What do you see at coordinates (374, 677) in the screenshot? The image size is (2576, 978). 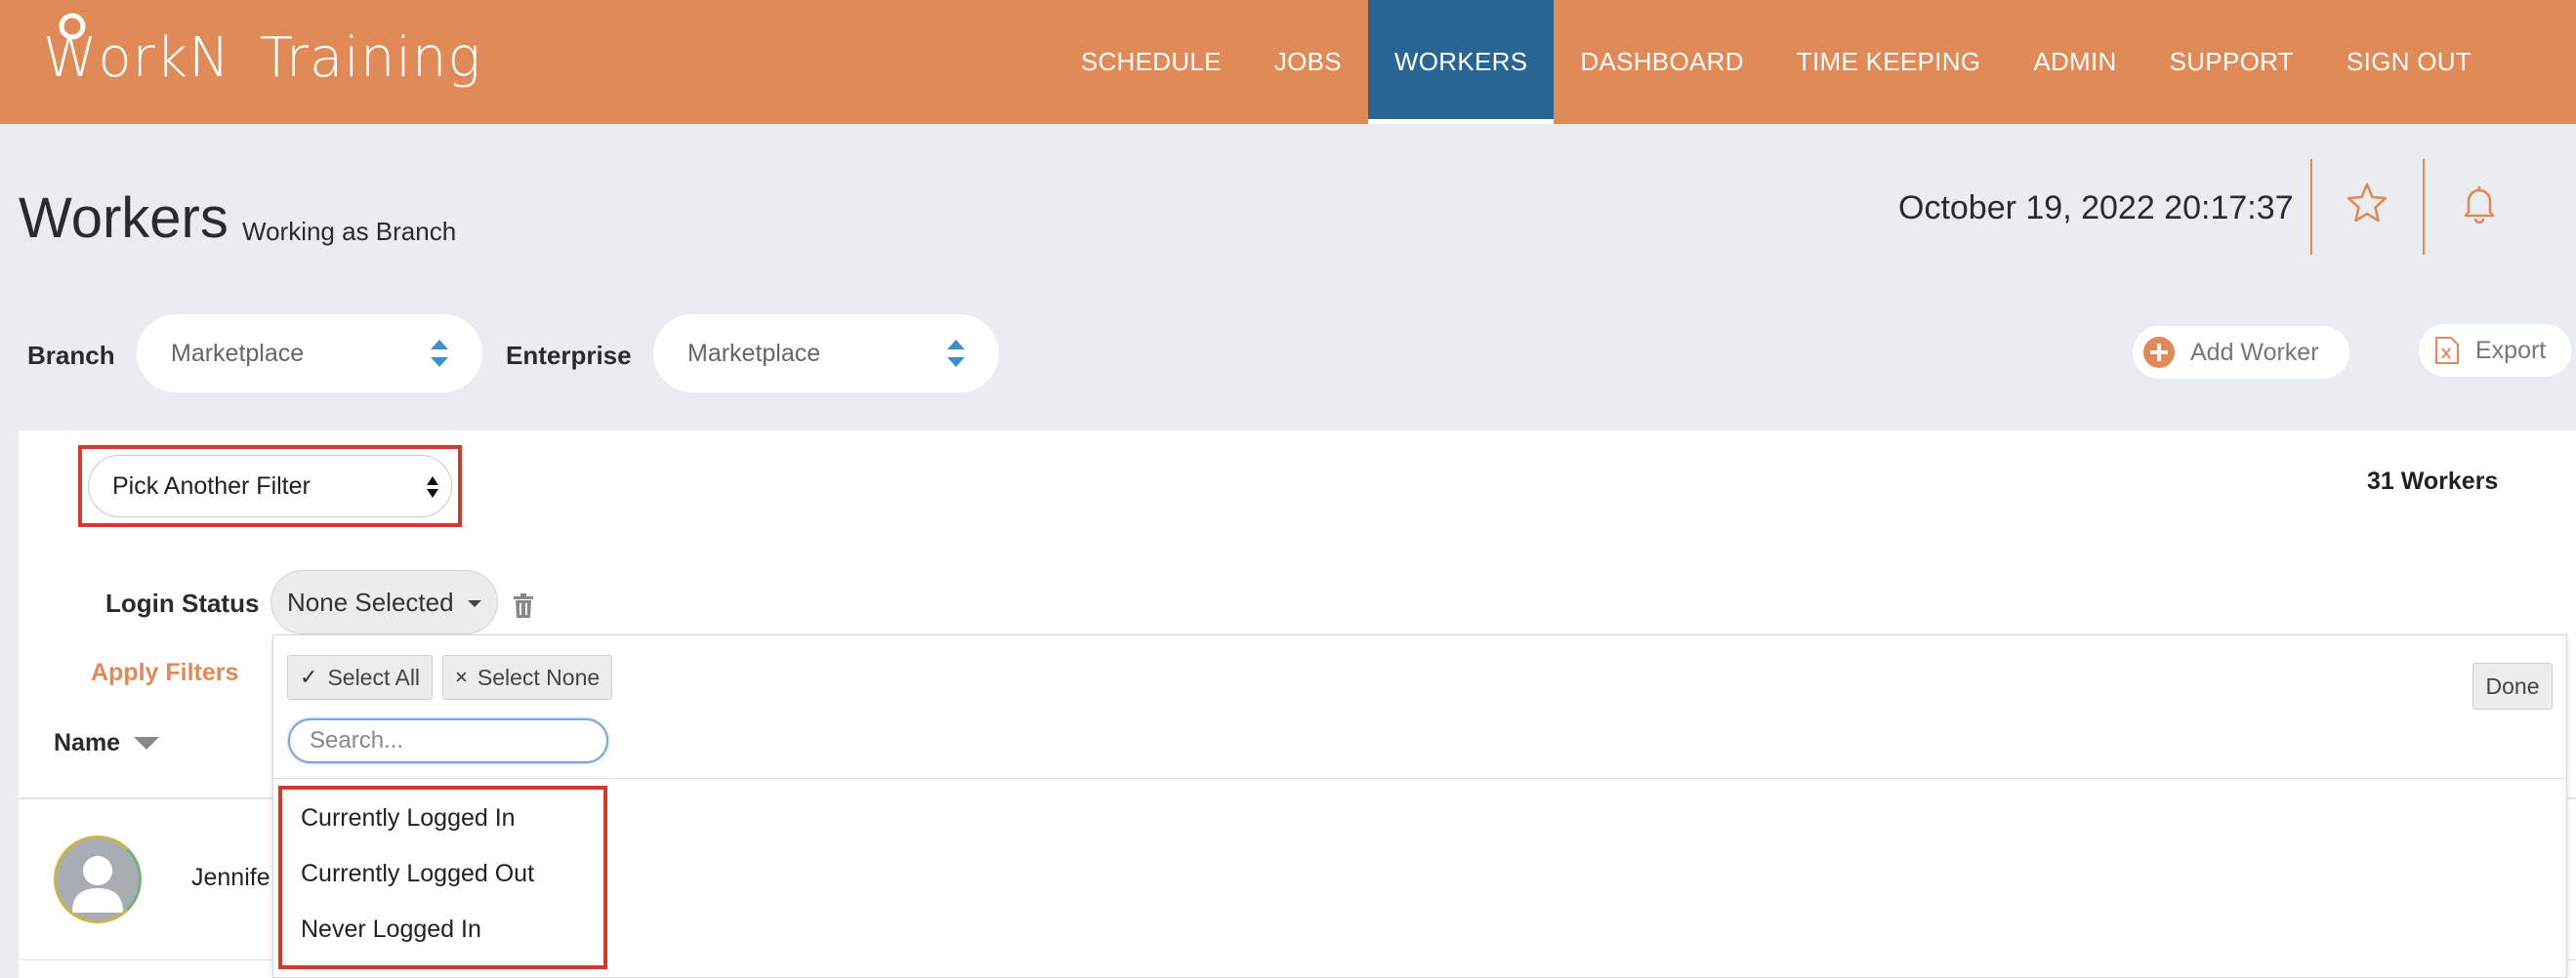 I see `select-all-label: Select All` at bounding box center [374, 677].